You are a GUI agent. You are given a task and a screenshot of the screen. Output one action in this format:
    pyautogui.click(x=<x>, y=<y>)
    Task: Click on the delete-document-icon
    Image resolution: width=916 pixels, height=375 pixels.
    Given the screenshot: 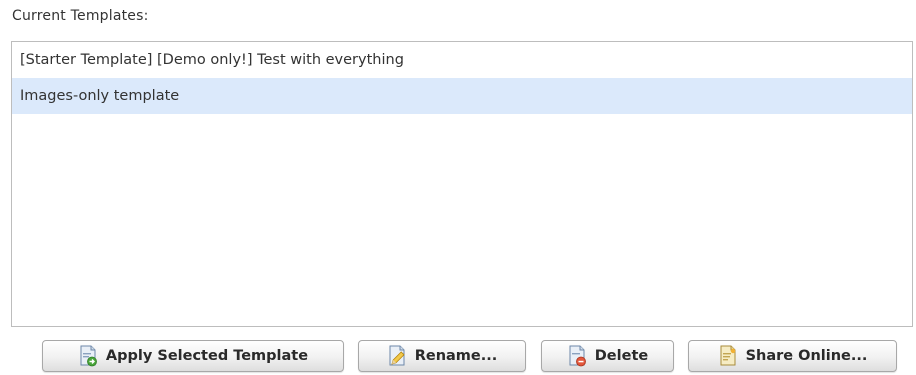 What is the action you would take?
    pyautogui.click(x=577, y=356)
    